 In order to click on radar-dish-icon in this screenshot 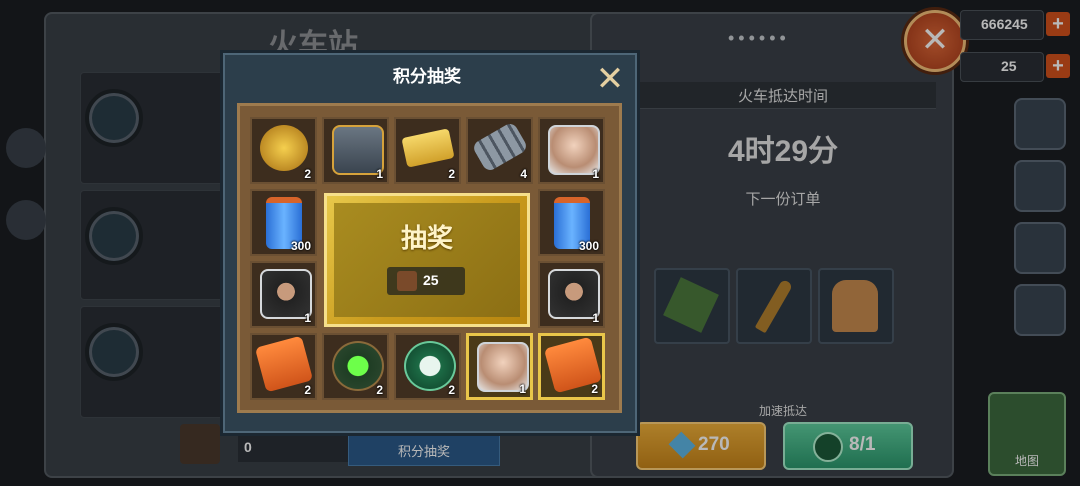, I will do `click(284, 148)`.